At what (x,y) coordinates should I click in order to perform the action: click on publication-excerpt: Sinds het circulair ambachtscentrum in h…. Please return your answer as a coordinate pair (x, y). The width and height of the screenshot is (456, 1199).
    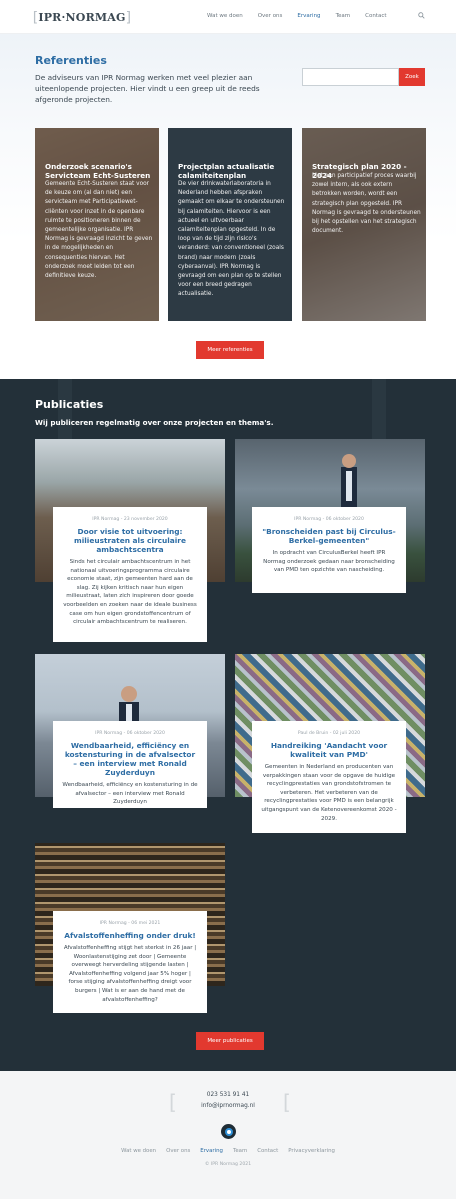
    Looking at the image, I should click on (130, 592).